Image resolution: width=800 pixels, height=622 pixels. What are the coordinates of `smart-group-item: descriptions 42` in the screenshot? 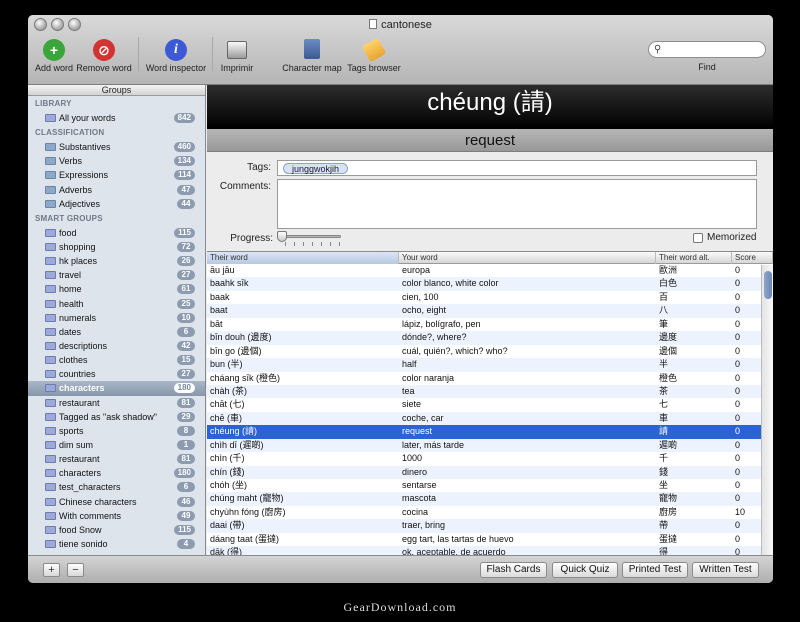 It's located at (116, 346).